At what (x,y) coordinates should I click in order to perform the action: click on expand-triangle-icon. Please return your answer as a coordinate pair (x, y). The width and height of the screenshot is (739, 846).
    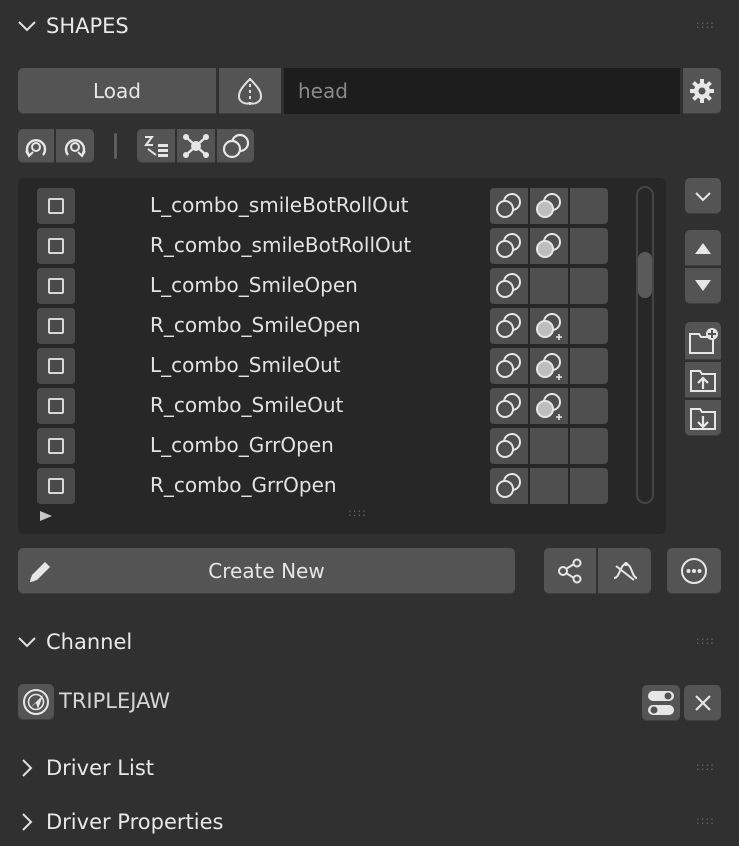
    Looking at the image, I should click on (46, 516).